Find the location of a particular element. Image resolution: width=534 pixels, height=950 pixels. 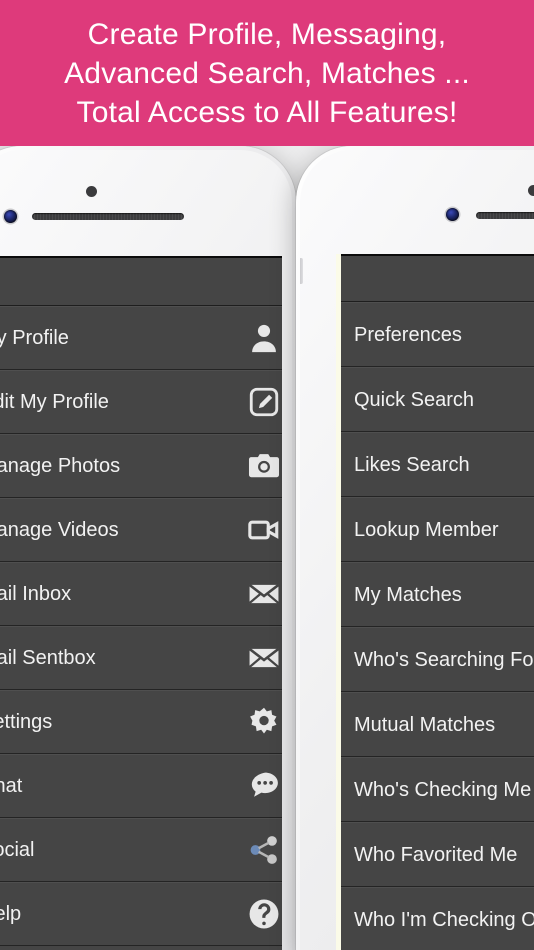

left-menu-item-label: Social is located at coordinates (17, 850).